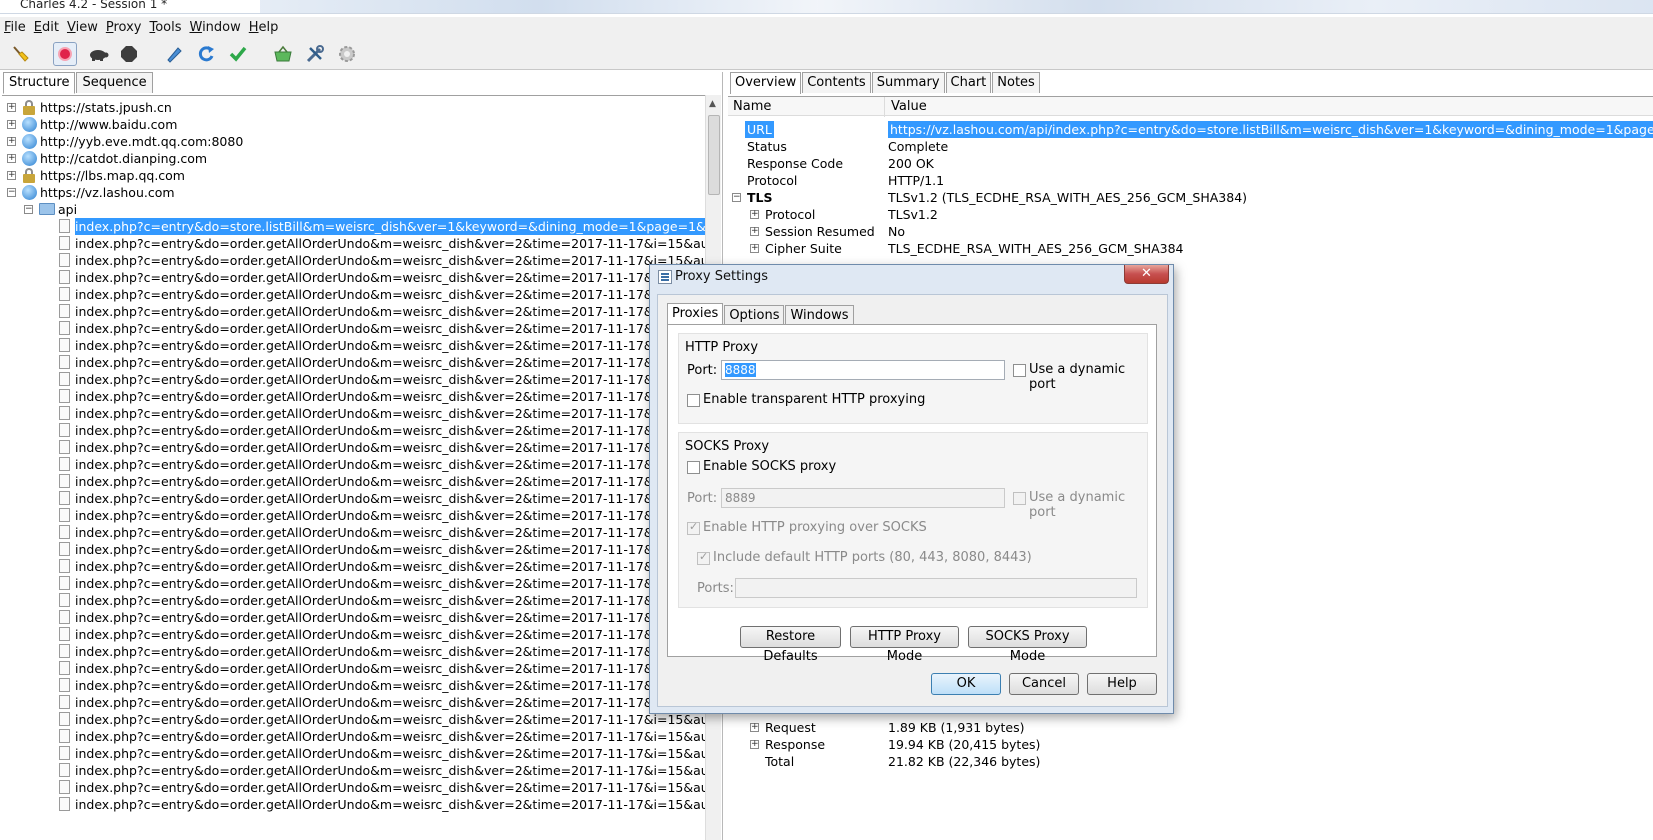 This screenshot has width=1653, height=840. Describe the element at coordinates (1016, 82) in the screenshot. I see `tab-notes: Notes` at that location.